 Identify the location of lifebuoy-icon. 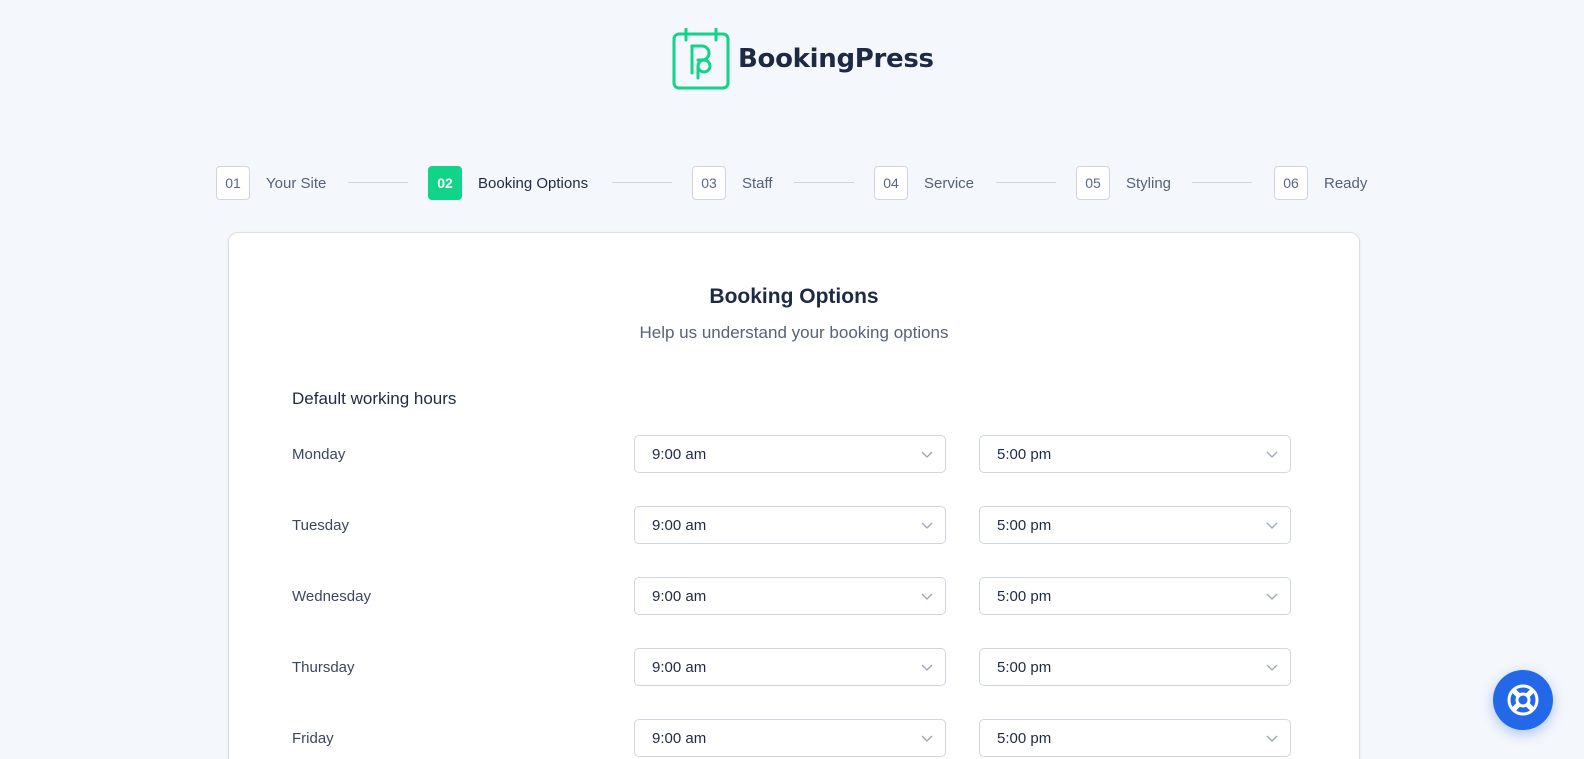
(1523, 700).